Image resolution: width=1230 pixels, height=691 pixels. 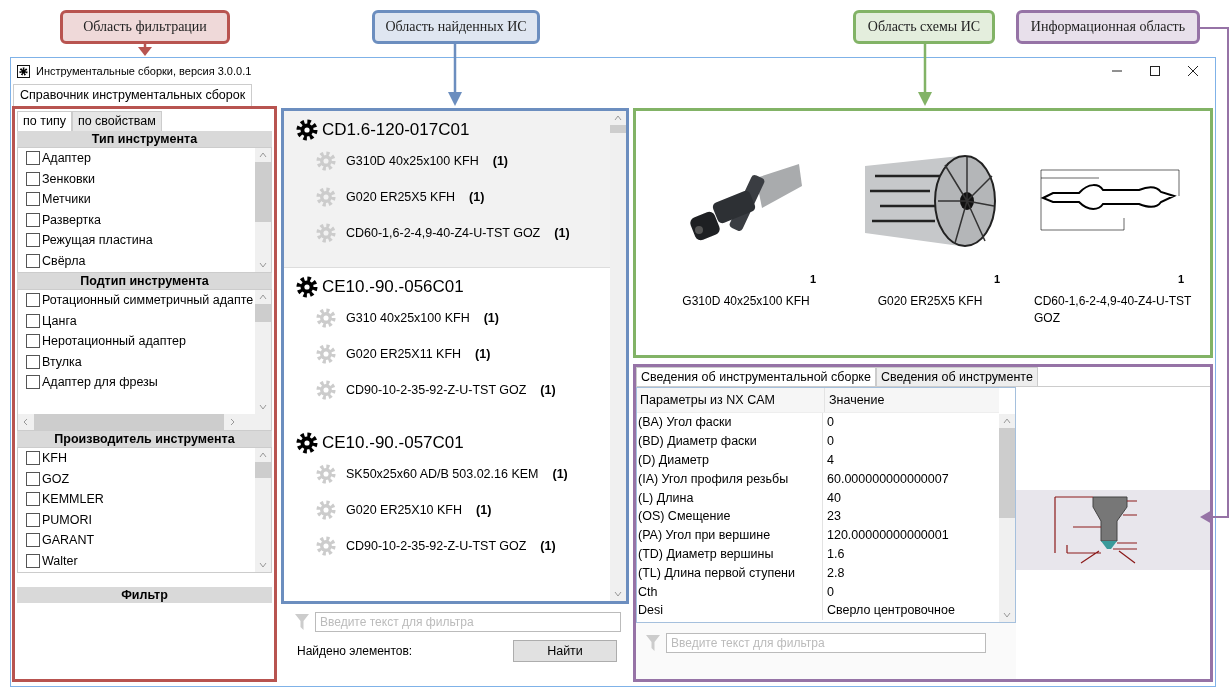 I want to click on checkbox-label: Развертка, so click(x=71, y=219).